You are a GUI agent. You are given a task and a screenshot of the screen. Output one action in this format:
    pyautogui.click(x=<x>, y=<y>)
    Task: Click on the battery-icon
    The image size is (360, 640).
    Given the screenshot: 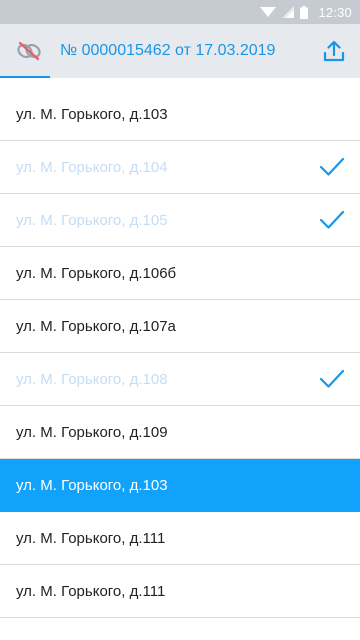 What is the action you would take?
    pyautogui.click(x=304, y=12)
    